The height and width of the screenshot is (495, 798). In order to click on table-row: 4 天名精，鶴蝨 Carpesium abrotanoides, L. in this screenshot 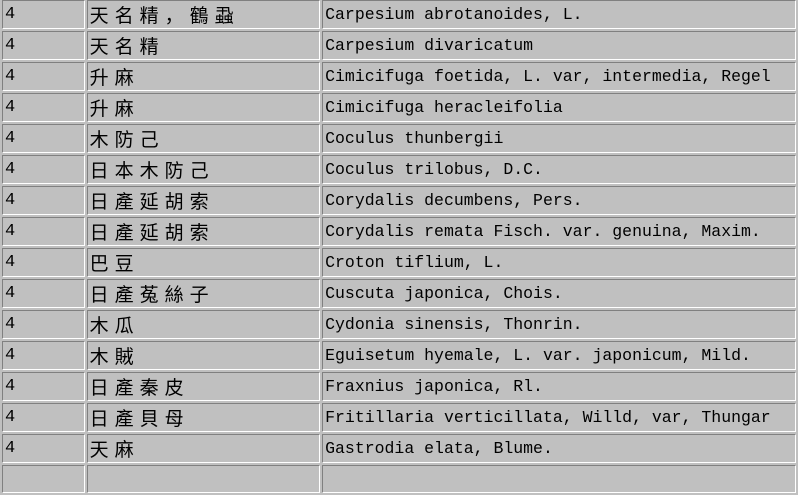, I will do `click(399, 14)`.